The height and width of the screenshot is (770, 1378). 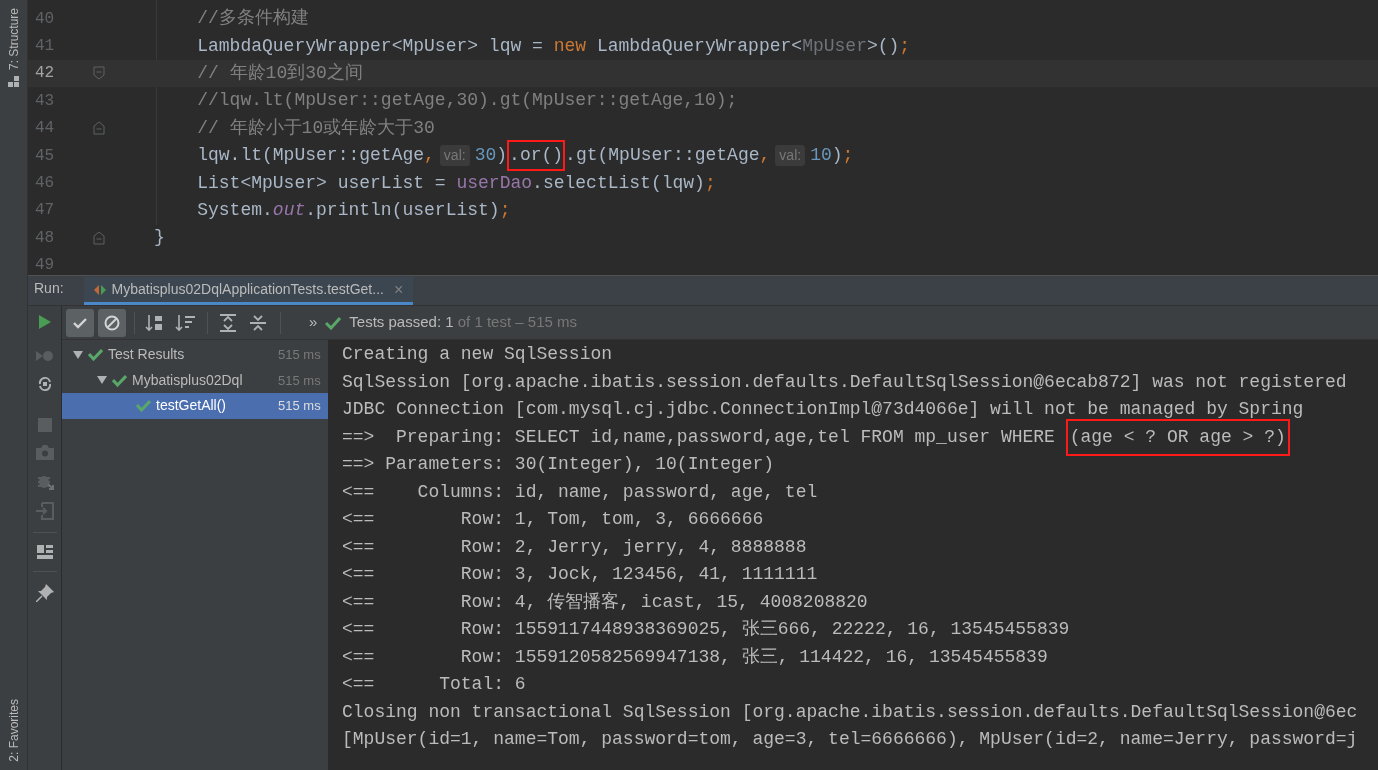 I want to click on line-number: 44, so click(x=45, y=129).